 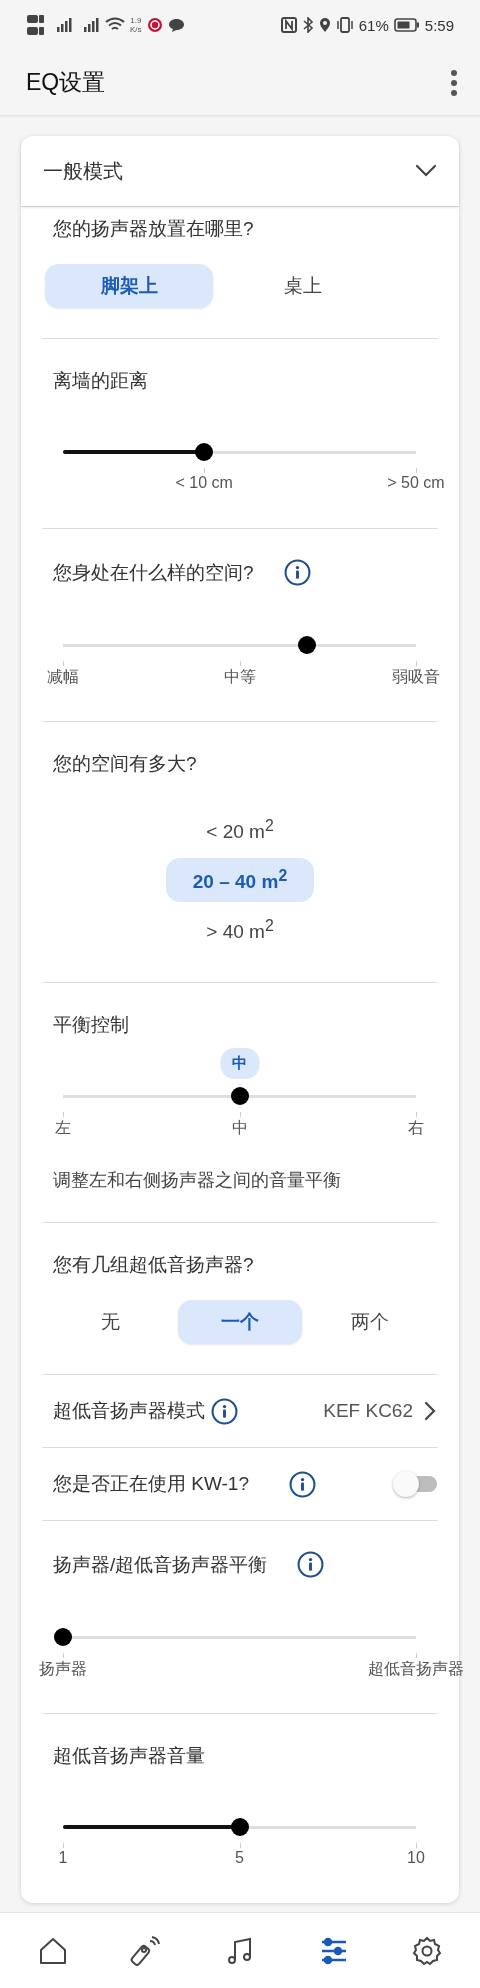 What do you see at coordinates (63, 1128) in the screenshot?
I see `scale-label: 左` at bounding box center [63, 1128].